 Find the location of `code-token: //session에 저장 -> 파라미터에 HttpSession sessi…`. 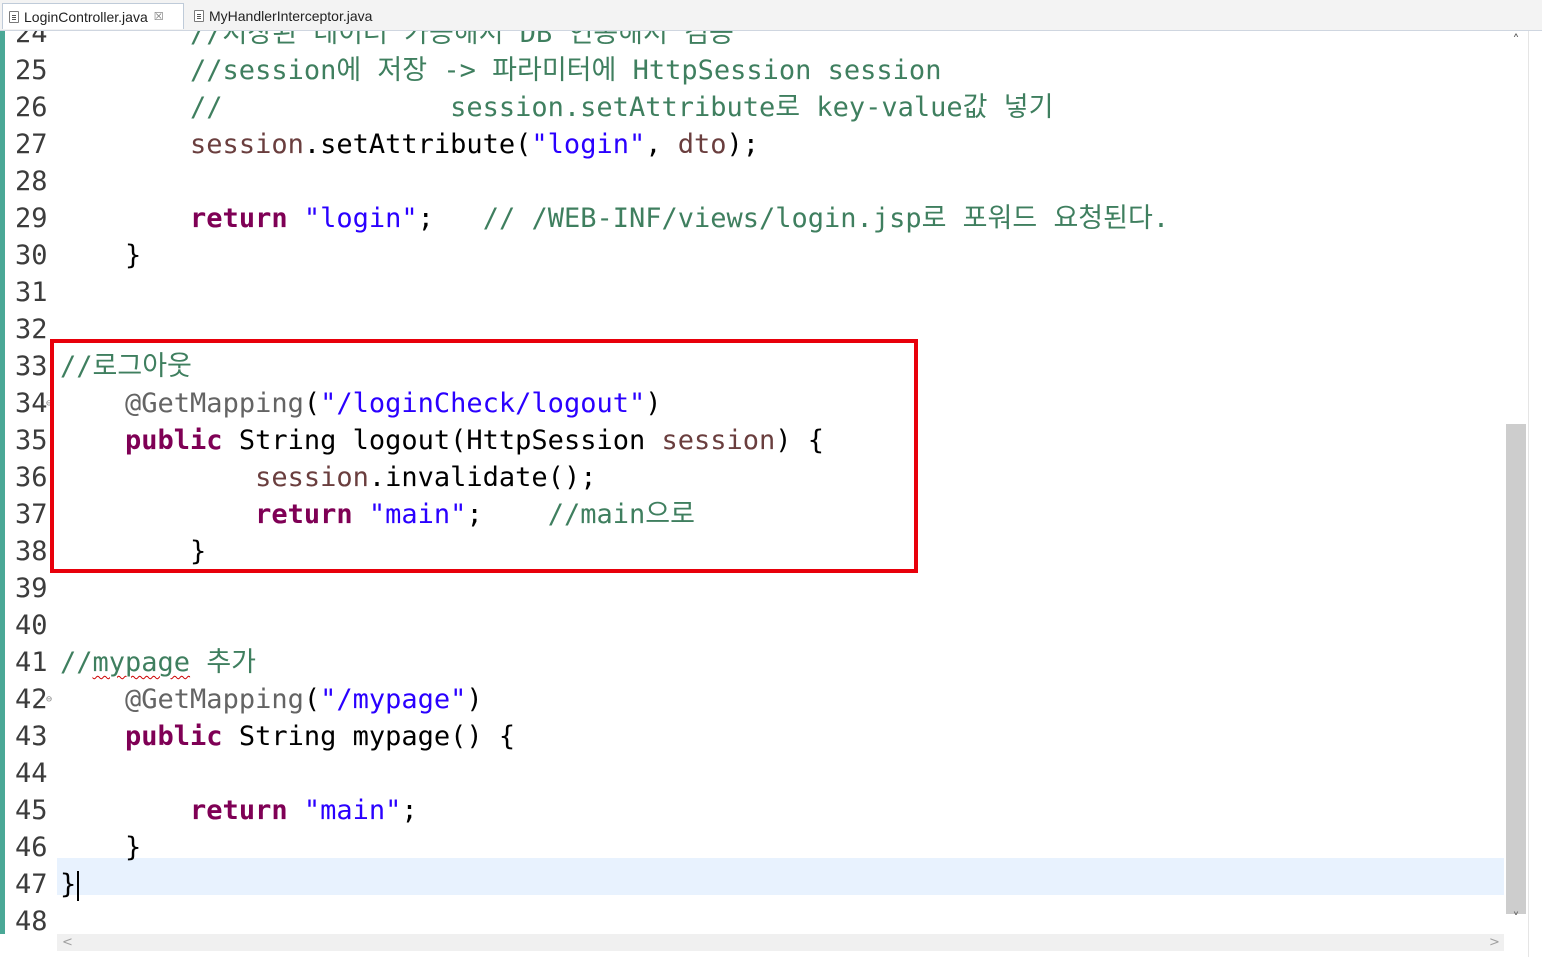

code-token: //session에 저장 -> 파라미터에 HttpSession sessi… is located at coordinates (501, 70).